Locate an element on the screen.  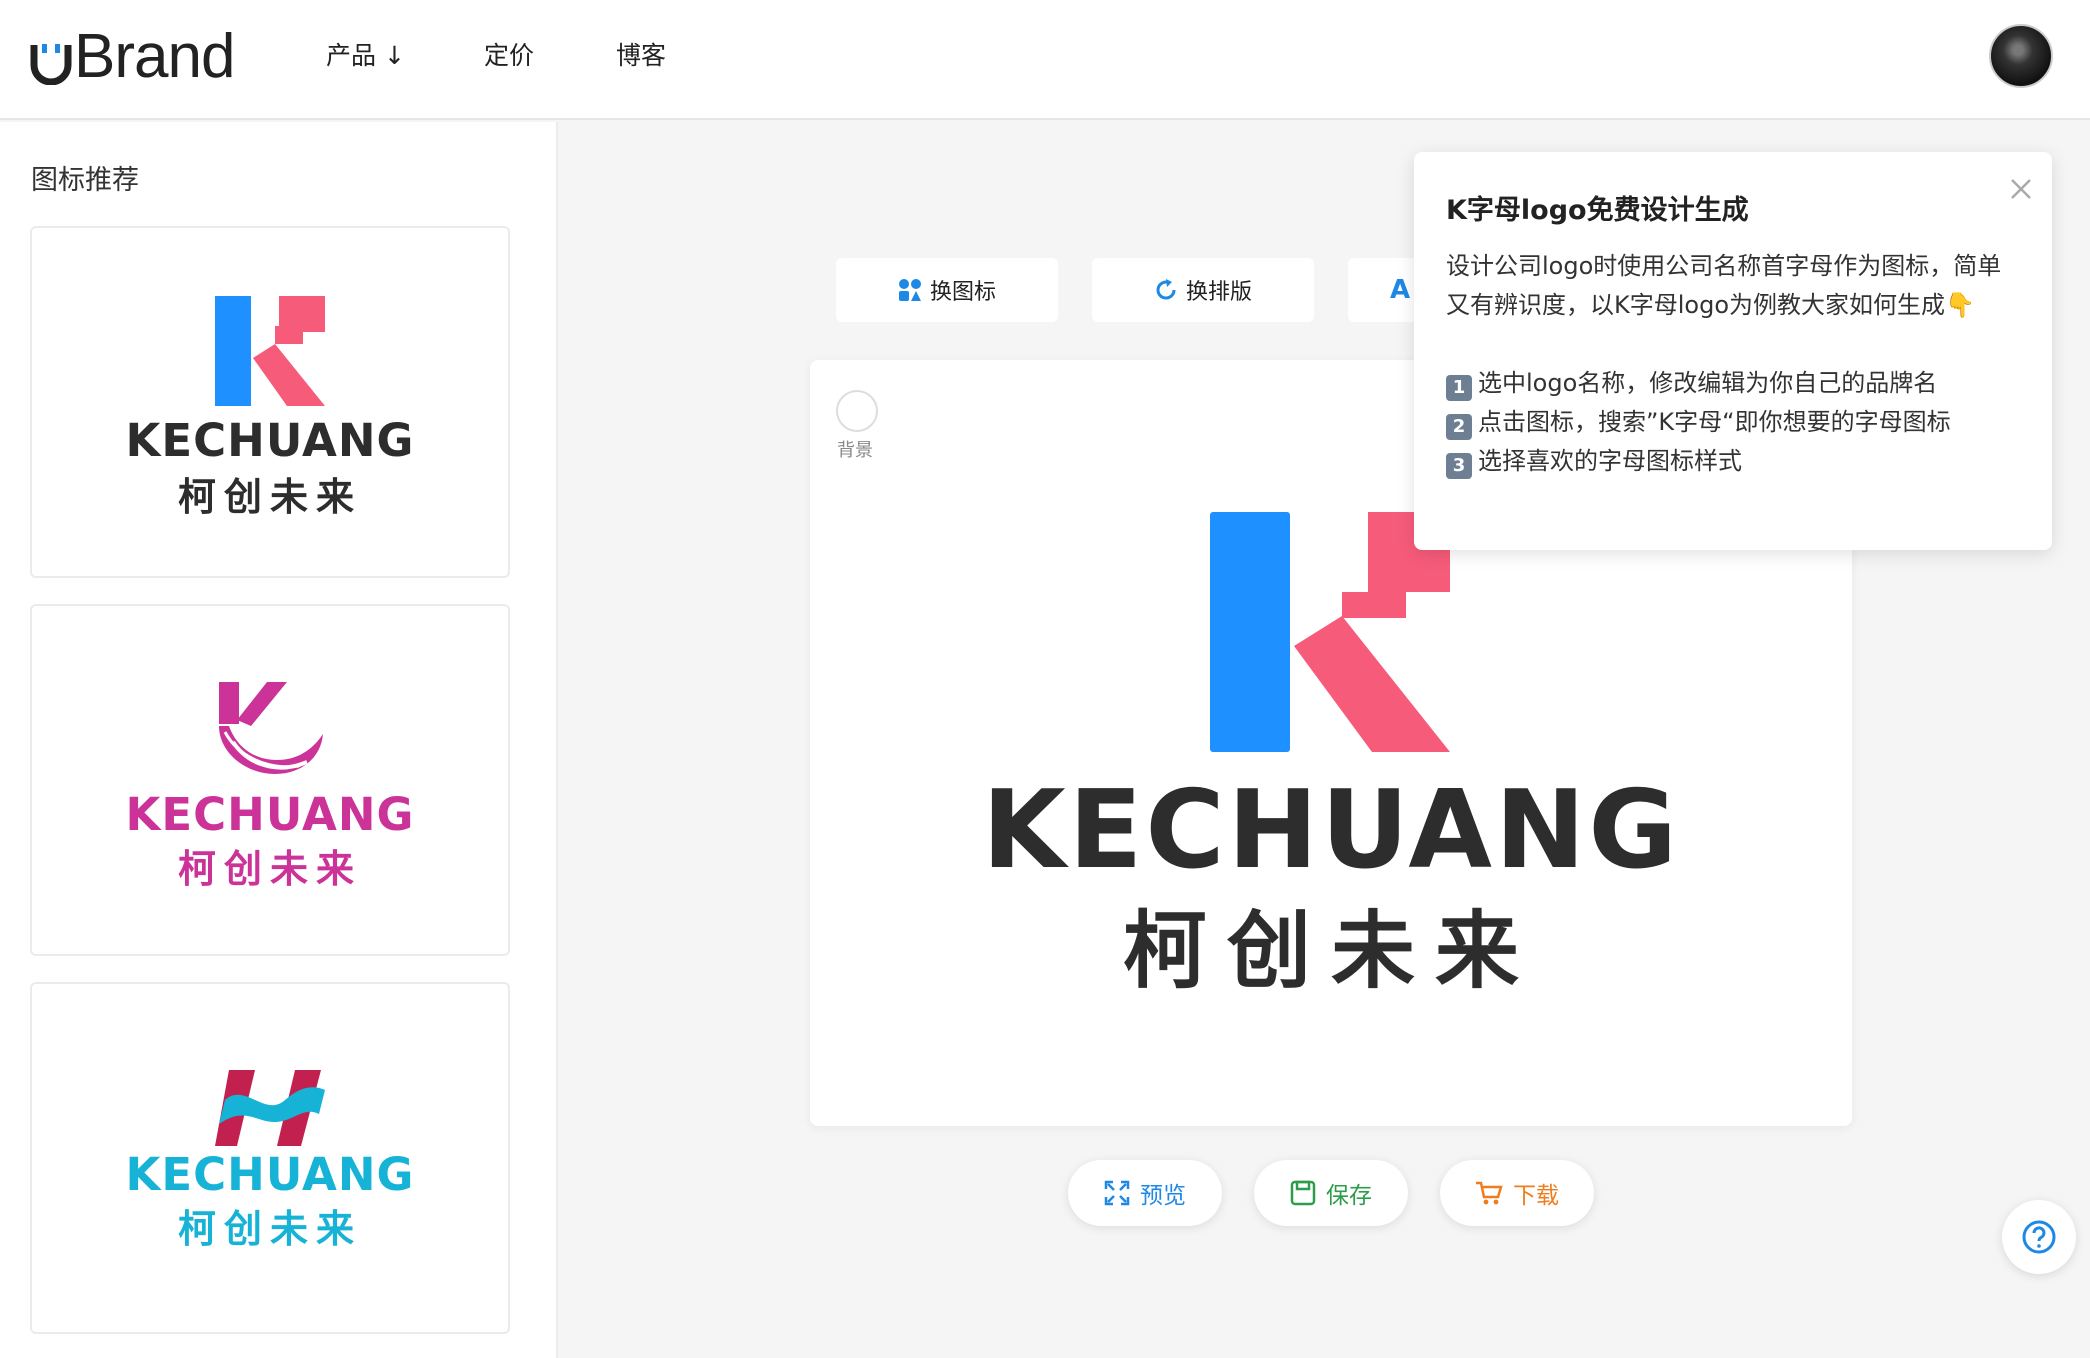
brand-wordmark: Brand is located at coordinates (154, 56).